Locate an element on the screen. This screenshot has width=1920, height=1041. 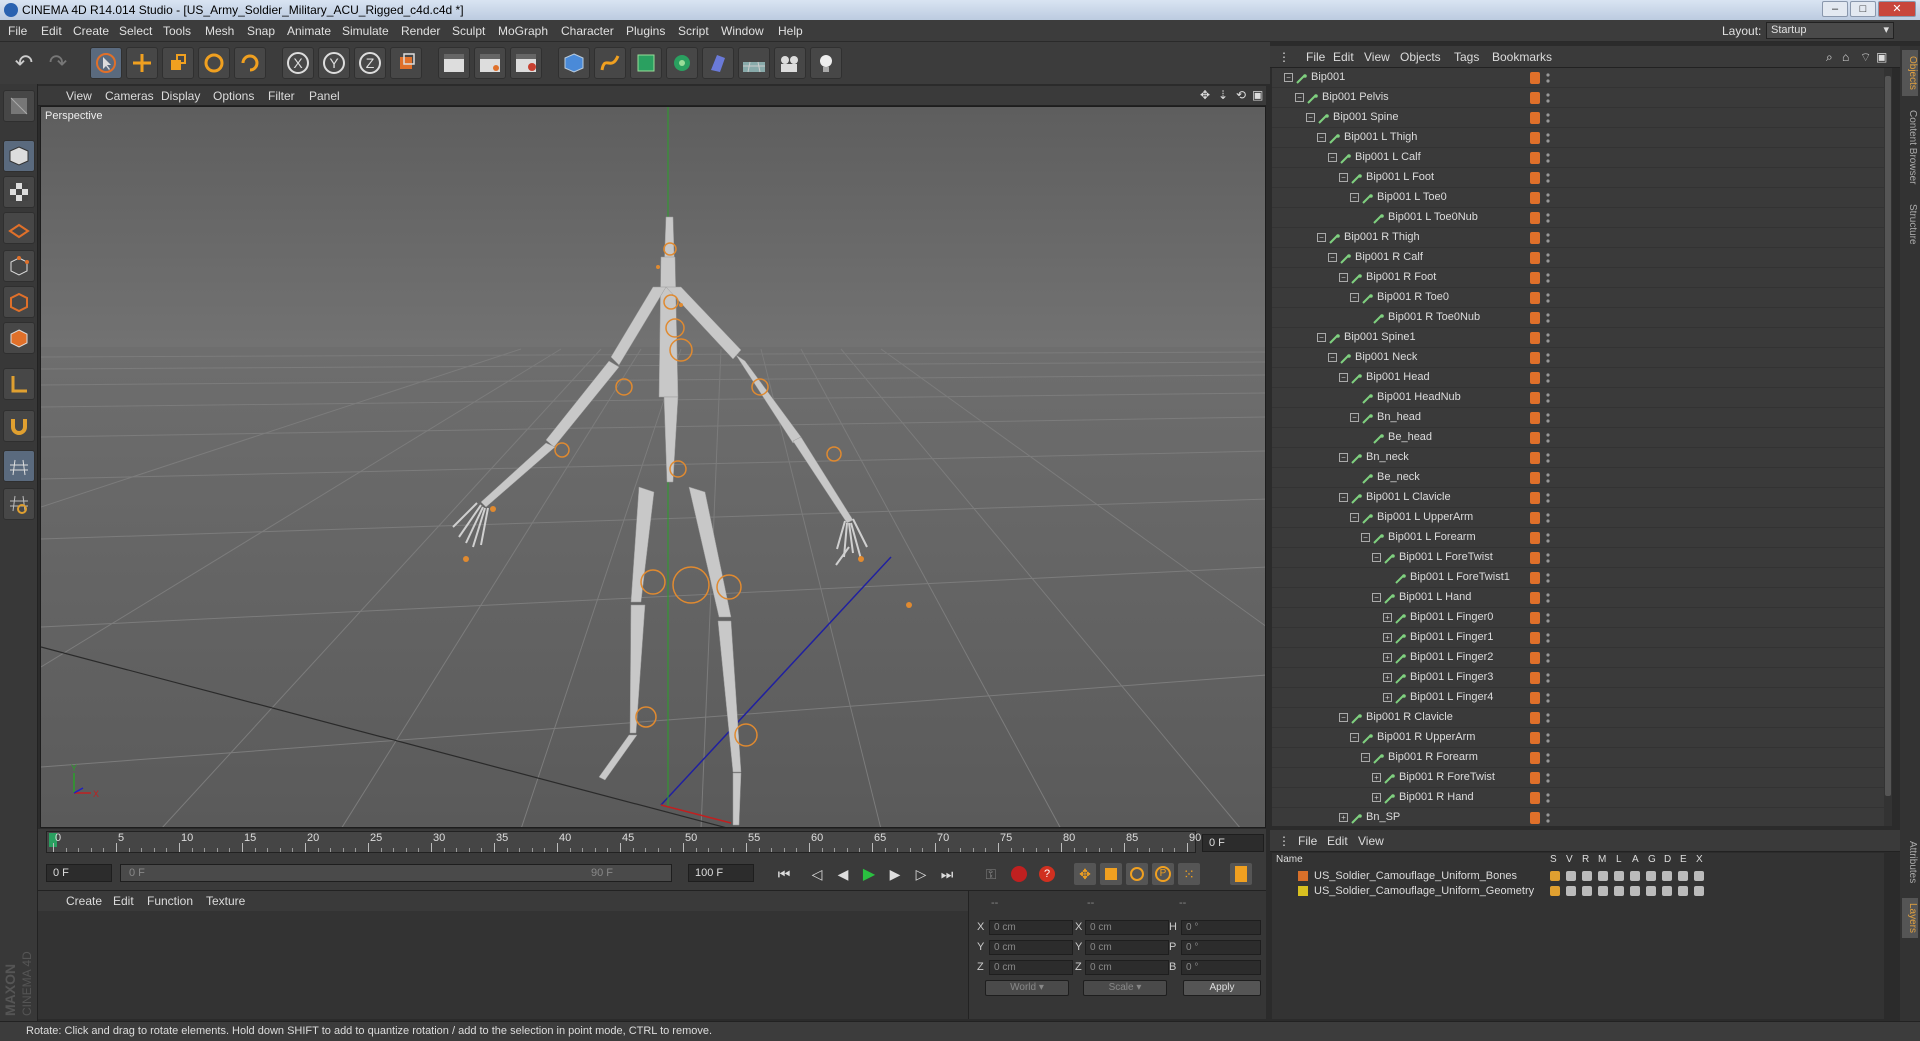
object-row: − Bn_head is located at coordinates (1578, 418).